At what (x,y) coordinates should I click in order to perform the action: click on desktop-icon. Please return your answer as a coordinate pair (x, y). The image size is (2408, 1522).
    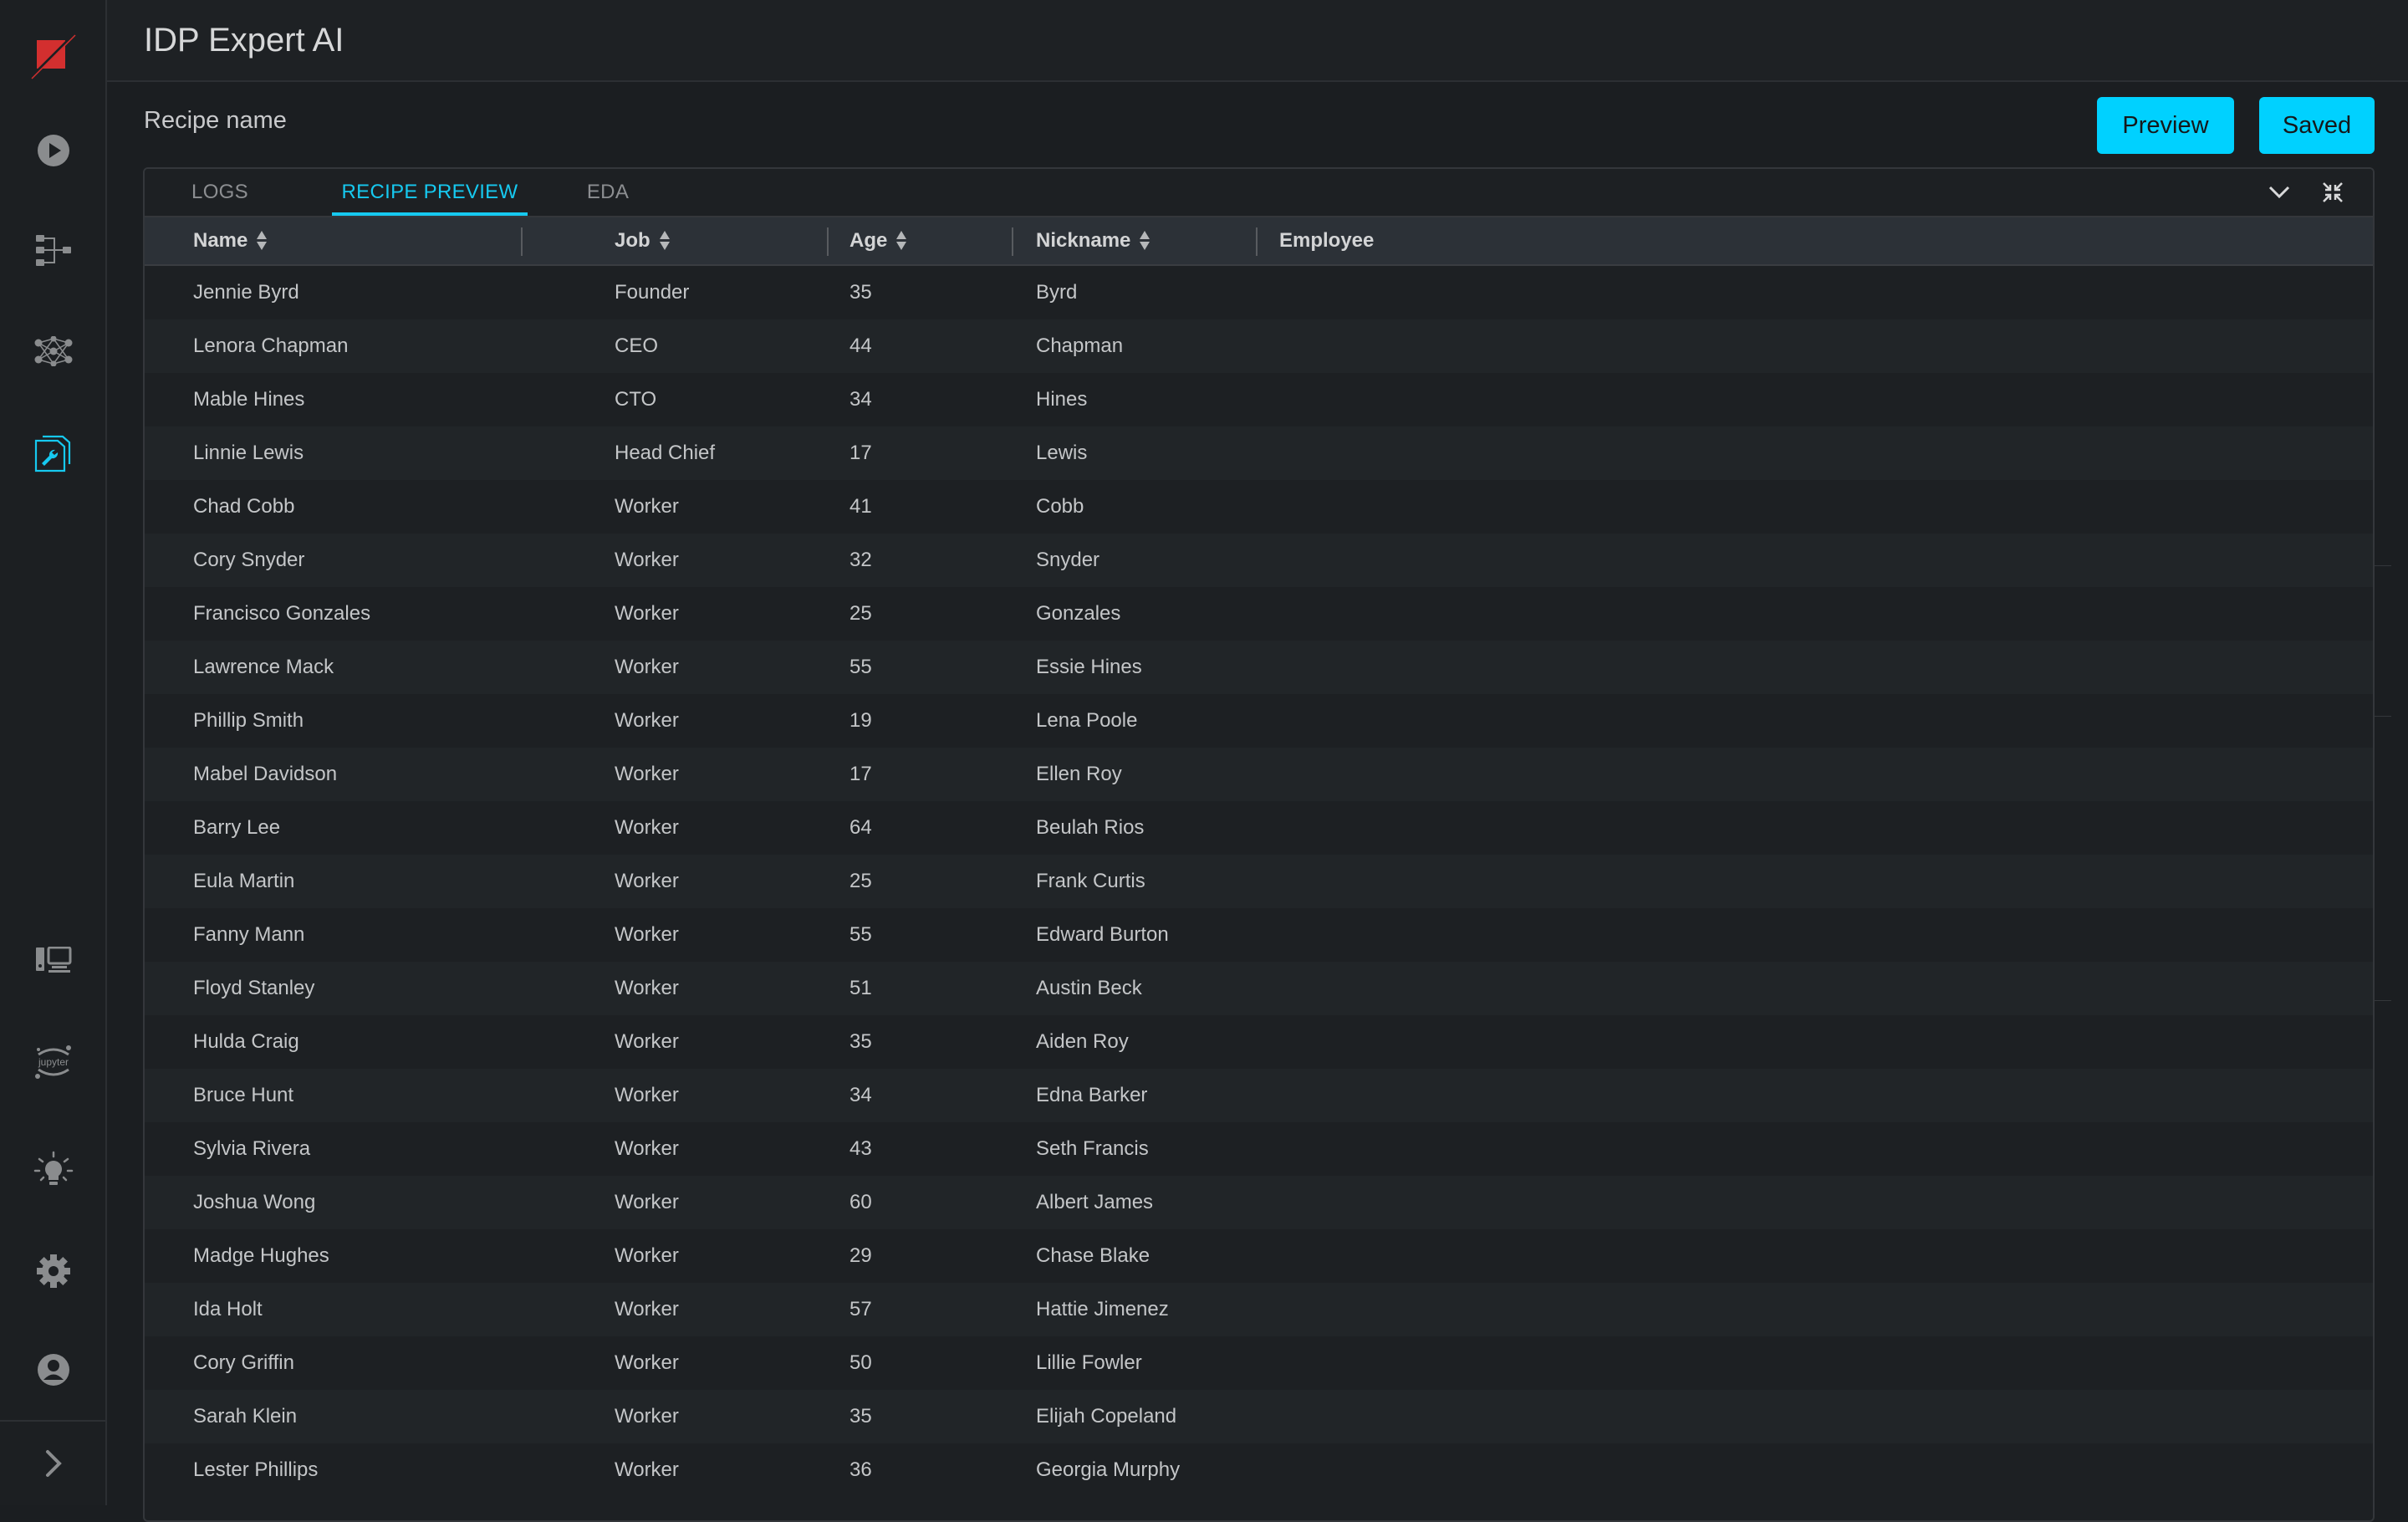
    Looking at the image, I should click on (54, 960).